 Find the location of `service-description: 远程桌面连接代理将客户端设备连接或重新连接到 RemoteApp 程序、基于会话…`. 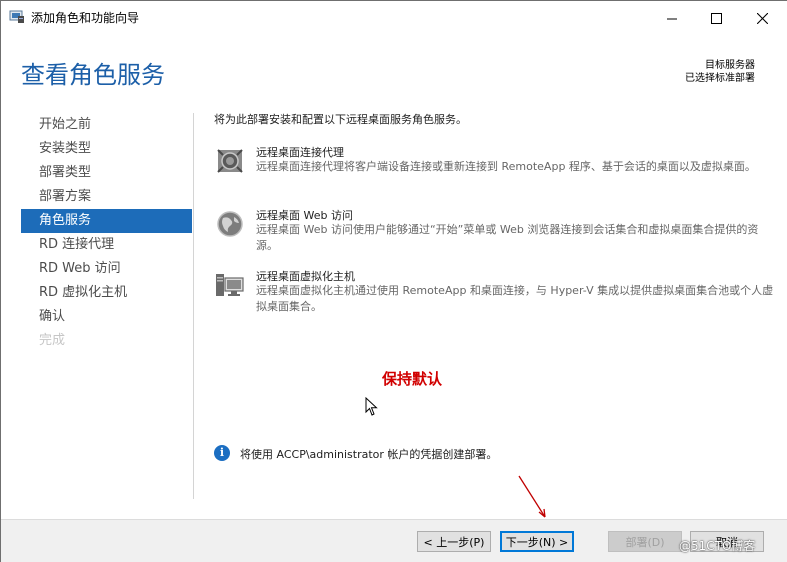

service-description: 远程桌面连接代理将客户端设备连接或重新连接到 RemoteApp 程序、基于会话… is located at coordinates (506, 166).